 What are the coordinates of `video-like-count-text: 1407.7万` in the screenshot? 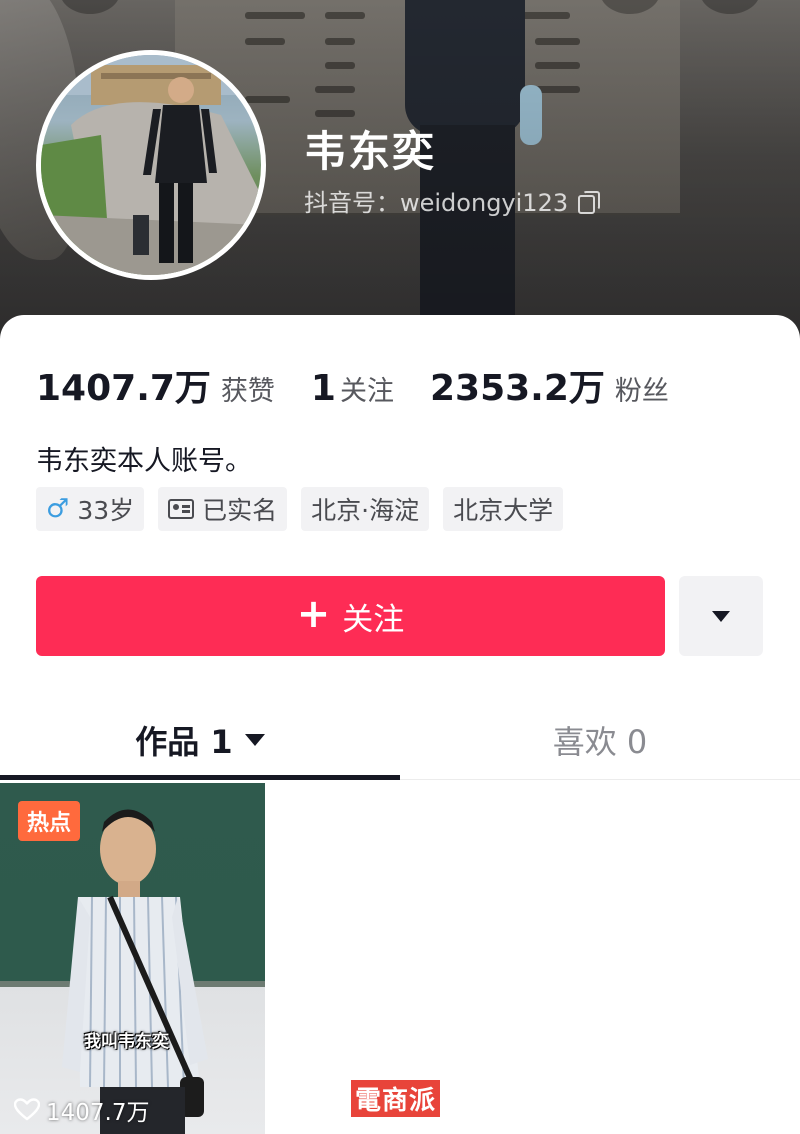 It's located at (98, 1113).